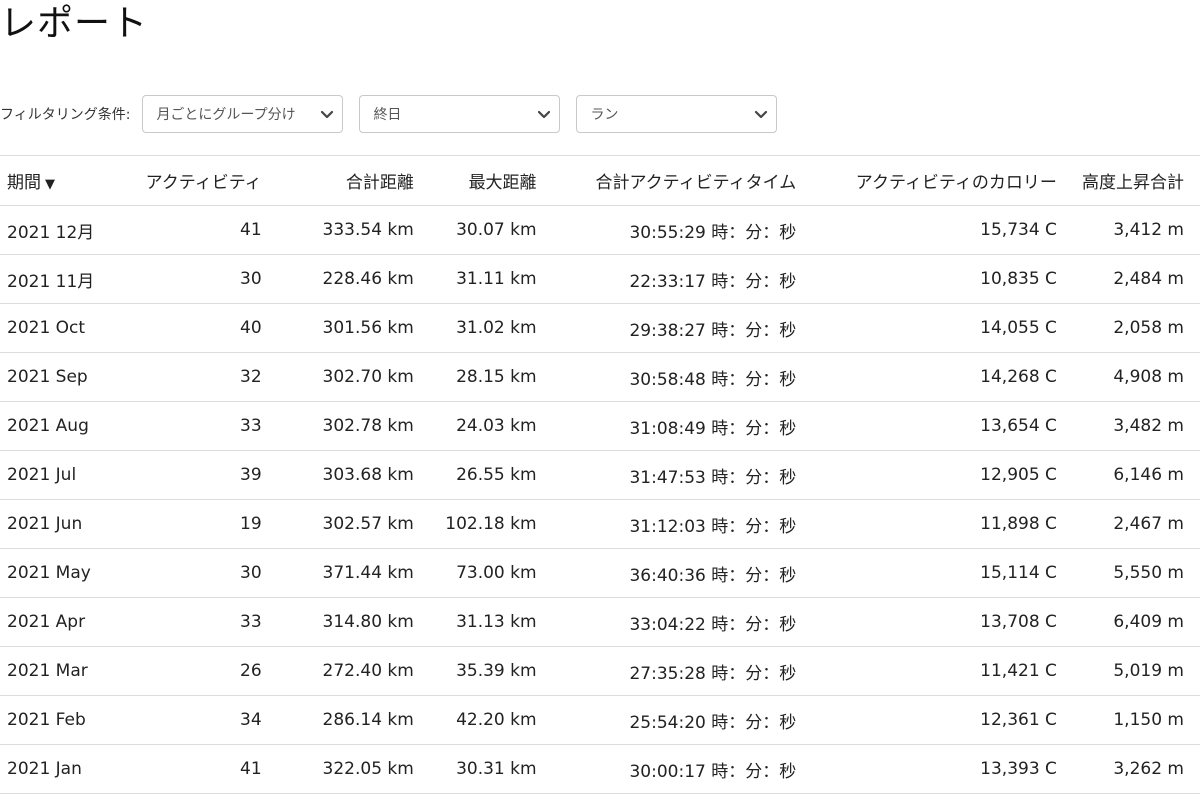 The width and height of the screenshot is (1200, 805). I want to click on column-header-period: 期間 ▼, so click(61, 180).